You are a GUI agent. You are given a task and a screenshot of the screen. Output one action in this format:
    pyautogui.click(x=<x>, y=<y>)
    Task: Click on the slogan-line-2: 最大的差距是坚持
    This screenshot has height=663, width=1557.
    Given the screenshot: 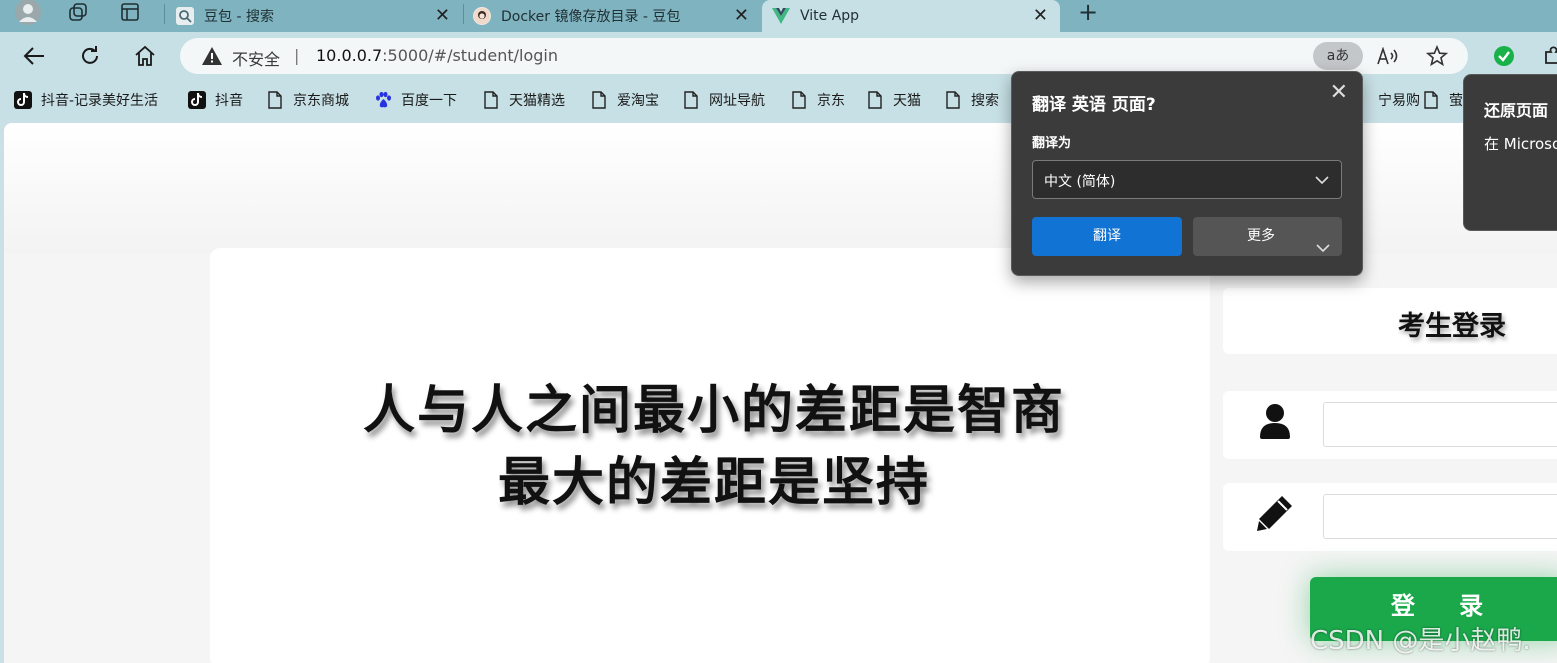 What is the action you would take?
    pyautogui.click(x=713, y=482)
    